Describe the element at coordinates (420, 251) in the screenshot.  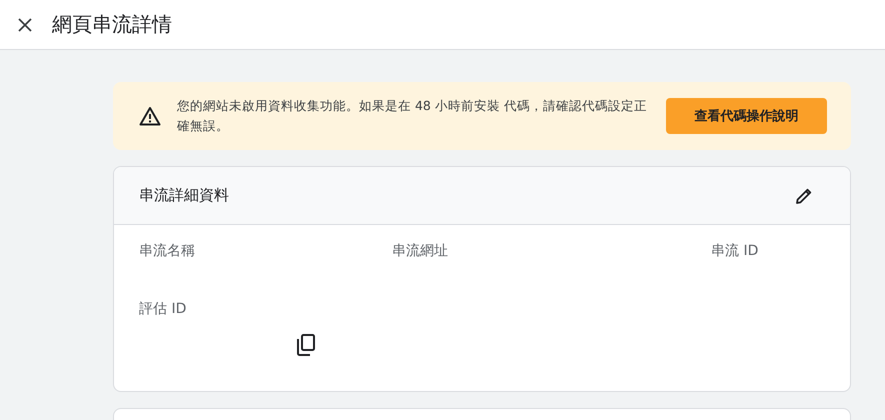
I see `field-label: 串流網址` at that location.